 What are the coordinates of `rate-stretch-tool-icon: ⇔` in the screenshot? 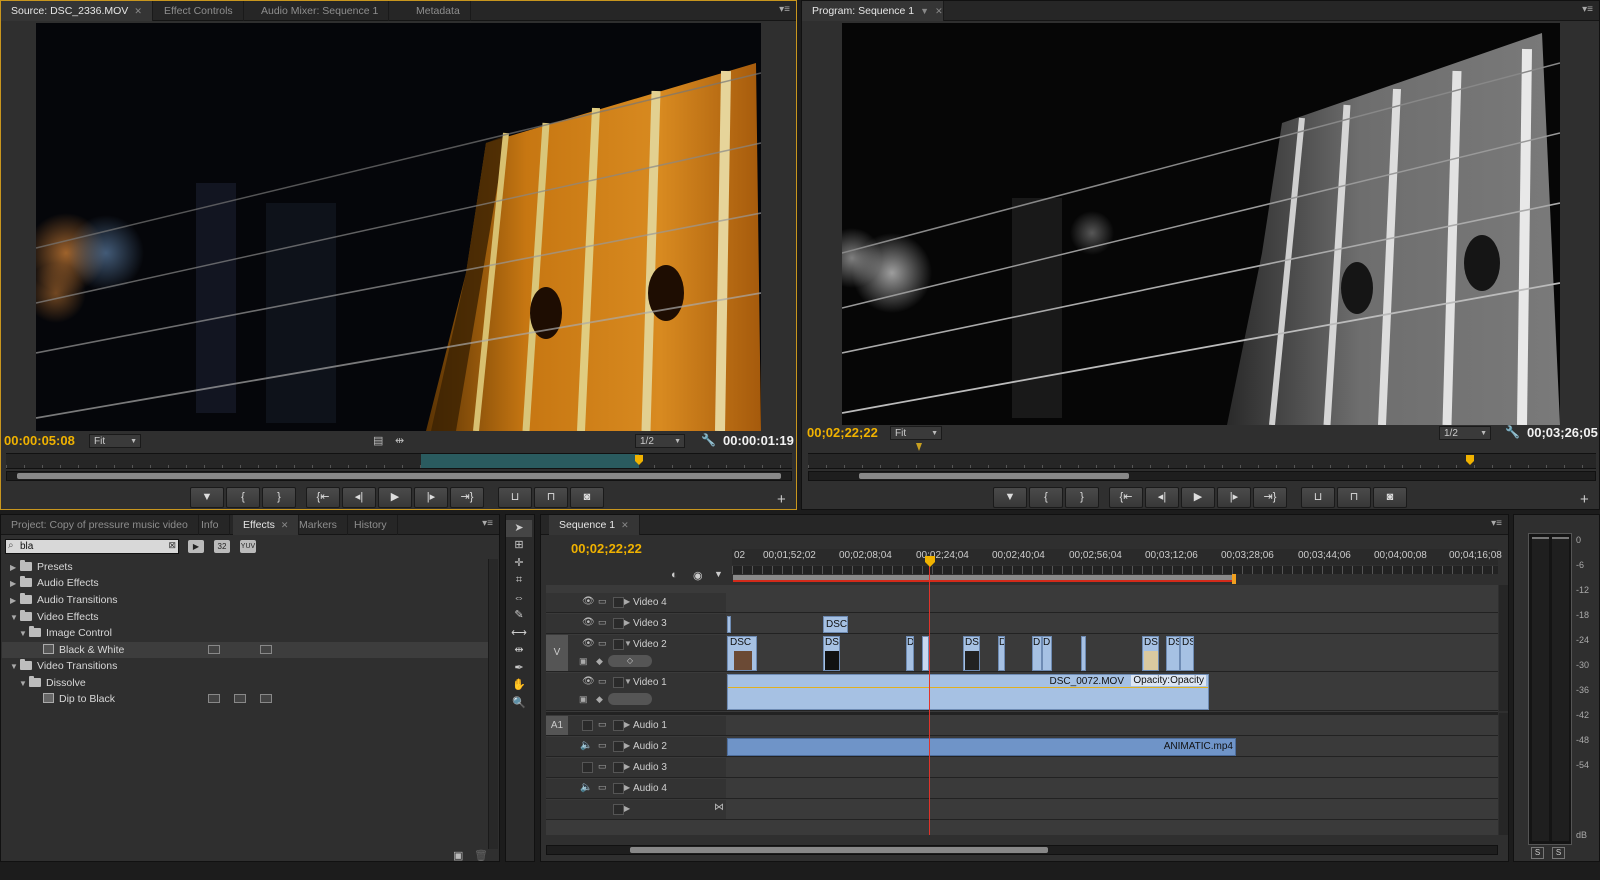 It's located at (519, 598).